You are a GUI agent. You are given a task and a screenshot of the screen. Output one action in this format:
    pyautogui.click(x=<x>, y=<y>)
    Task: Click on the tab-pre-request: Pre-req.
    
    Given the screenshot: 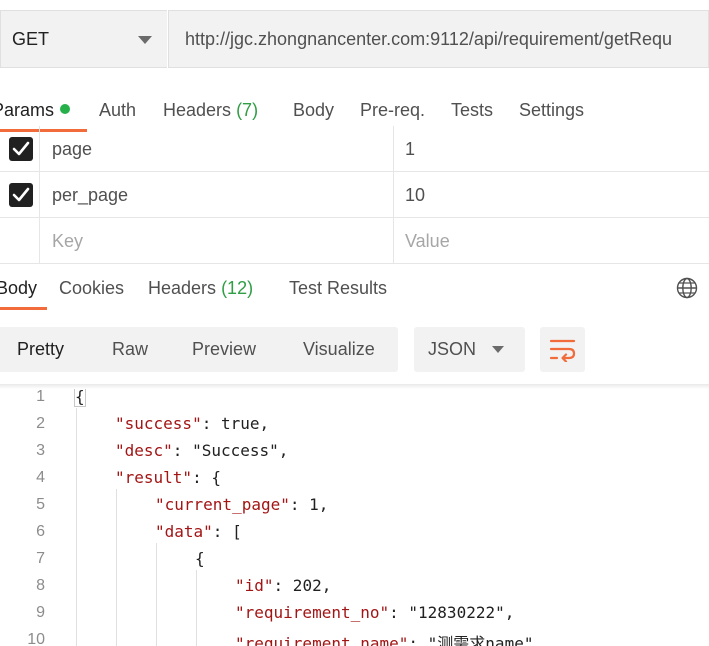 What is the action you would take?
    pyautogui.click(x=392, y=110)
    